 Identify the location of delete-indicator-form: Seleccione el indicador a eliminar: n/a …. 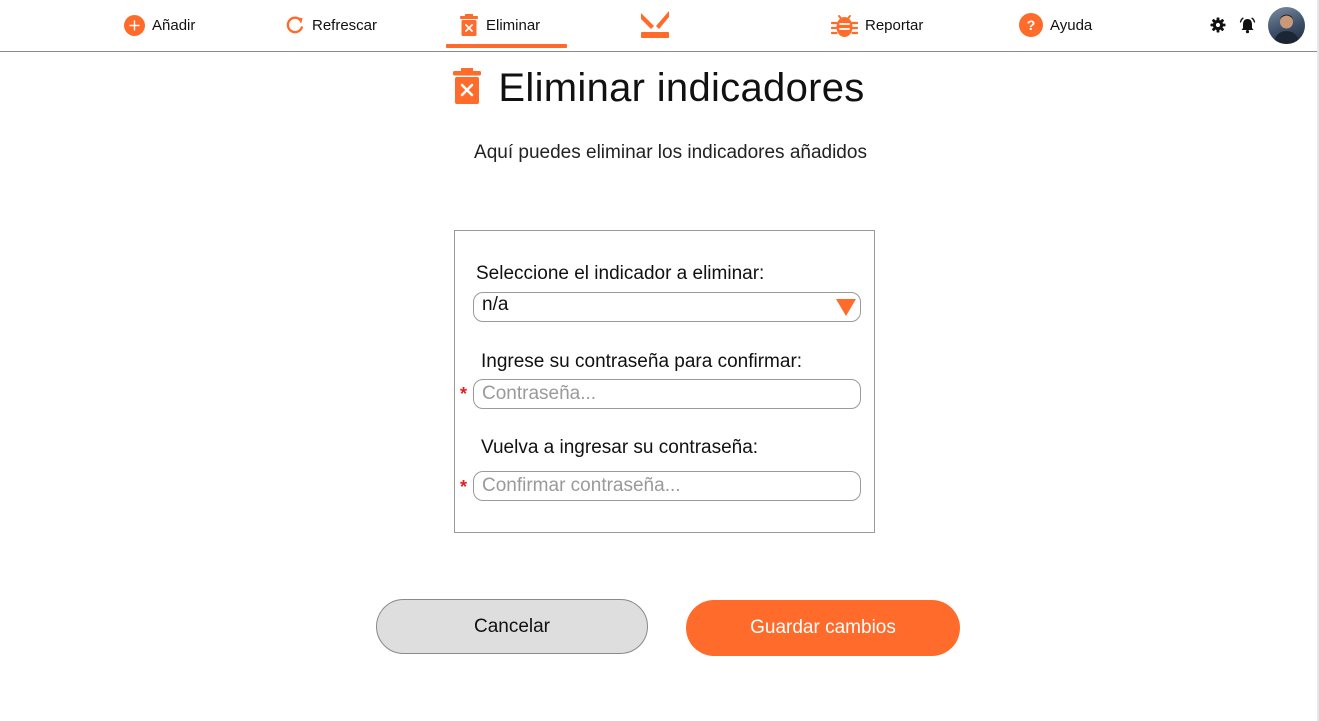
(664, 381).